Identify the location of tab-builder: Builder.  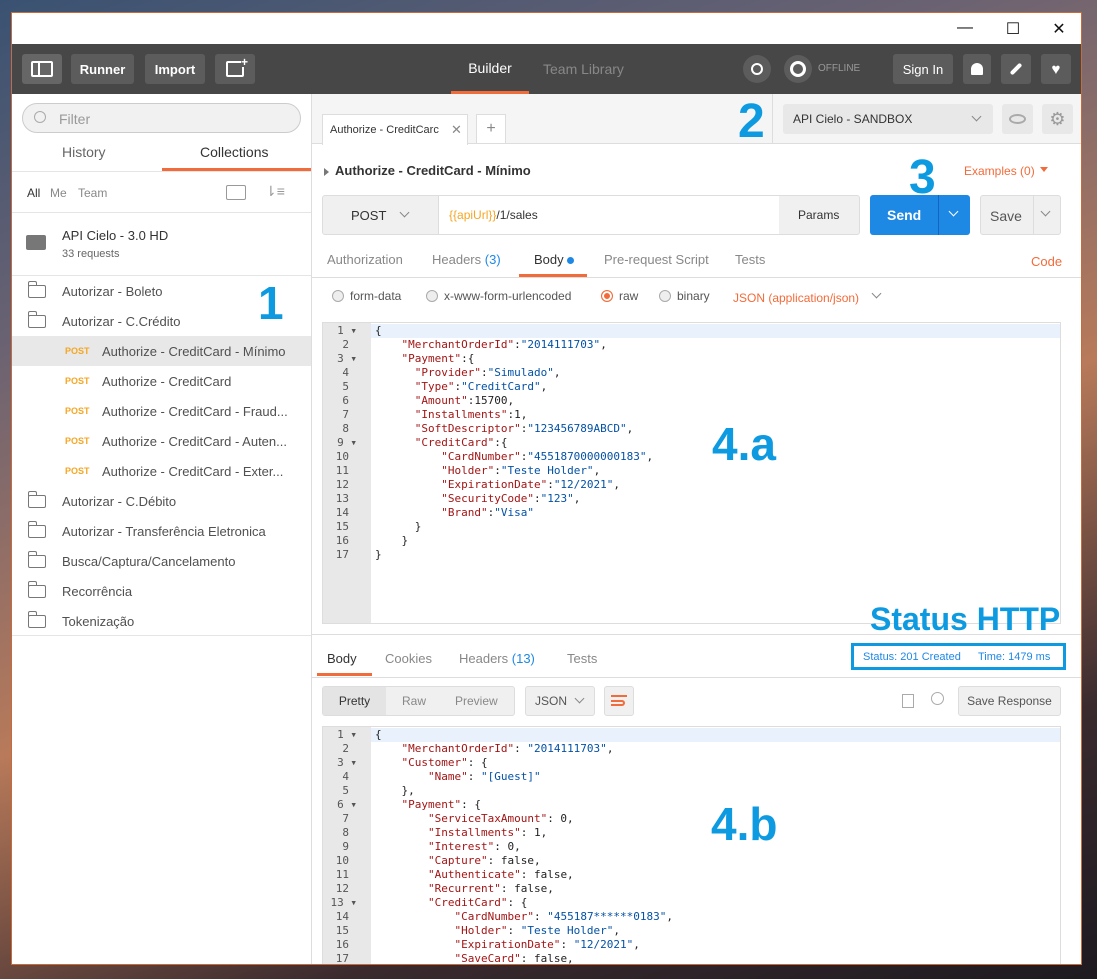
(490, 69).